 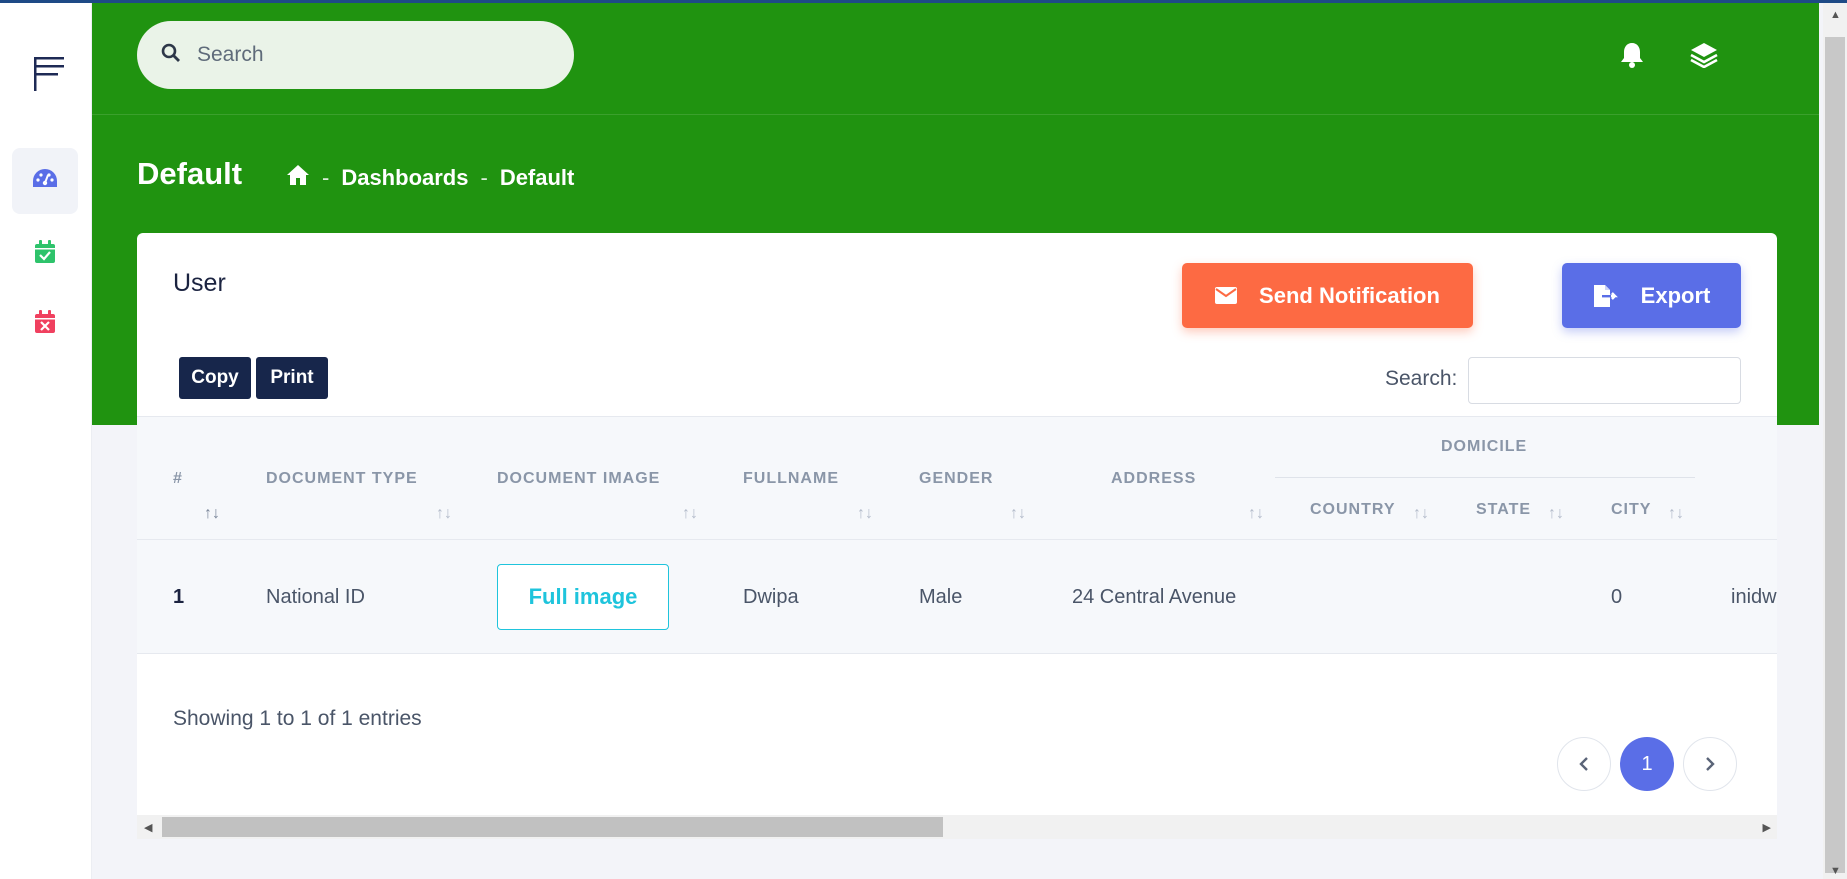 I want to click on vertical-scrollbar-thumb, so click(x=1835, y=455).